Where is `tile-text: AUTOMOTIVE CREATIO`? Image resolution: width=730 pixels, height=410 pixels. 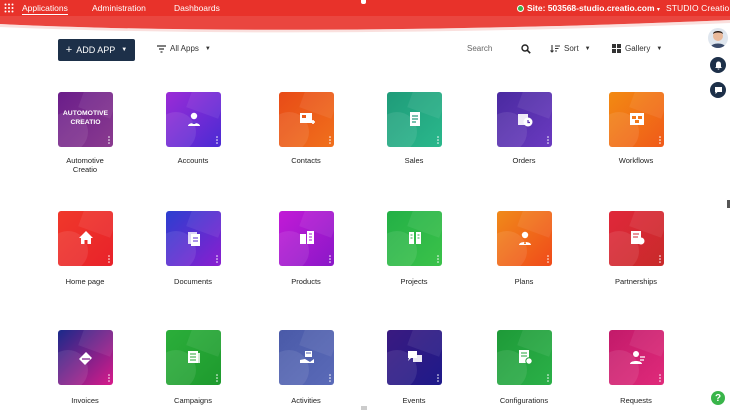 tile-text: AUTOMOTIVE CREATIO is located at coordinates (85, 118).